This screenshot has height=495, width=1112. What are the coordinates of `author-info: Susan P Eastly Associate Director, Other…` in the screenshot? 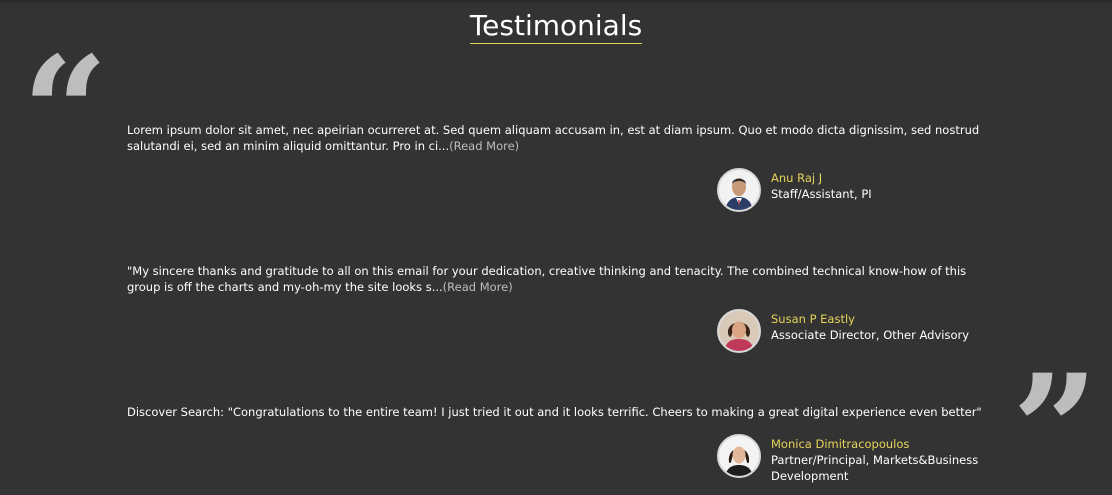 It's located at (876, 327).